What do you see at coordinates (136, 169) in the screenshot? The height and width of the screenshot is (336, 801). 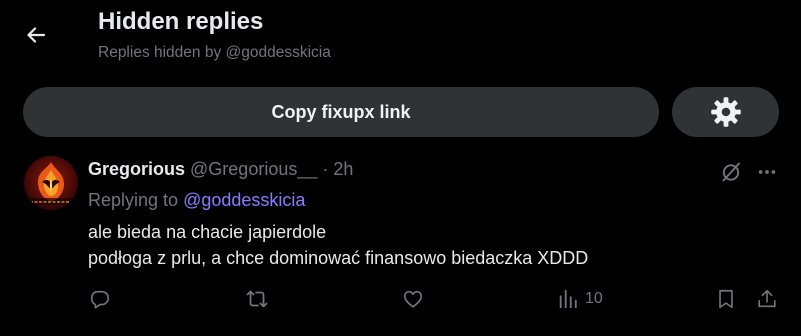 I see `author-display-name: Gregorious` at bounding box center [136, 169].